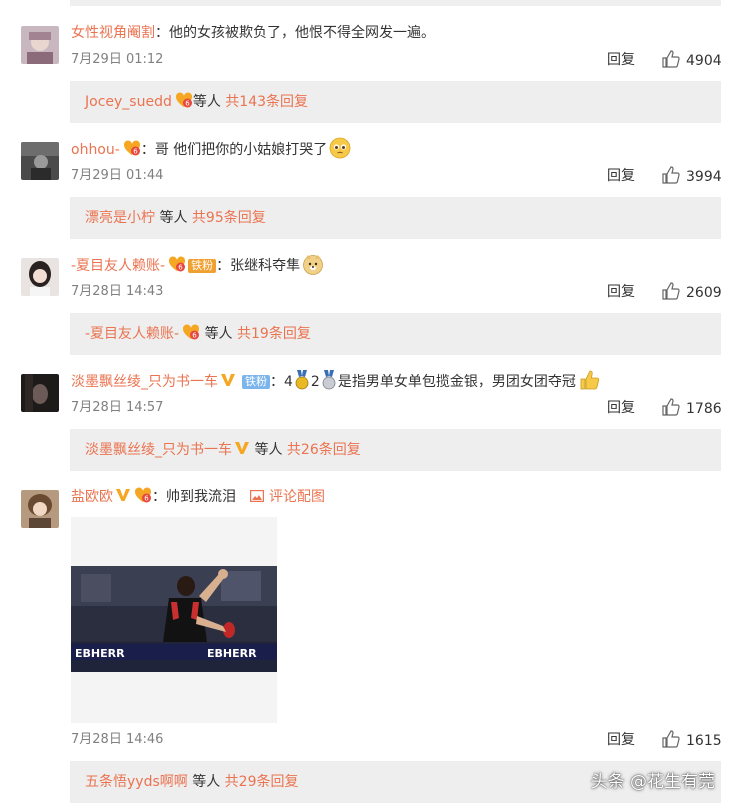 The image size is (729, 803). What do you see at coordinates (241, 150) in the screenshot?
I see `comment-text: 哥 他们把你的小姑娘打哭了` at bounding box center [241, 150].